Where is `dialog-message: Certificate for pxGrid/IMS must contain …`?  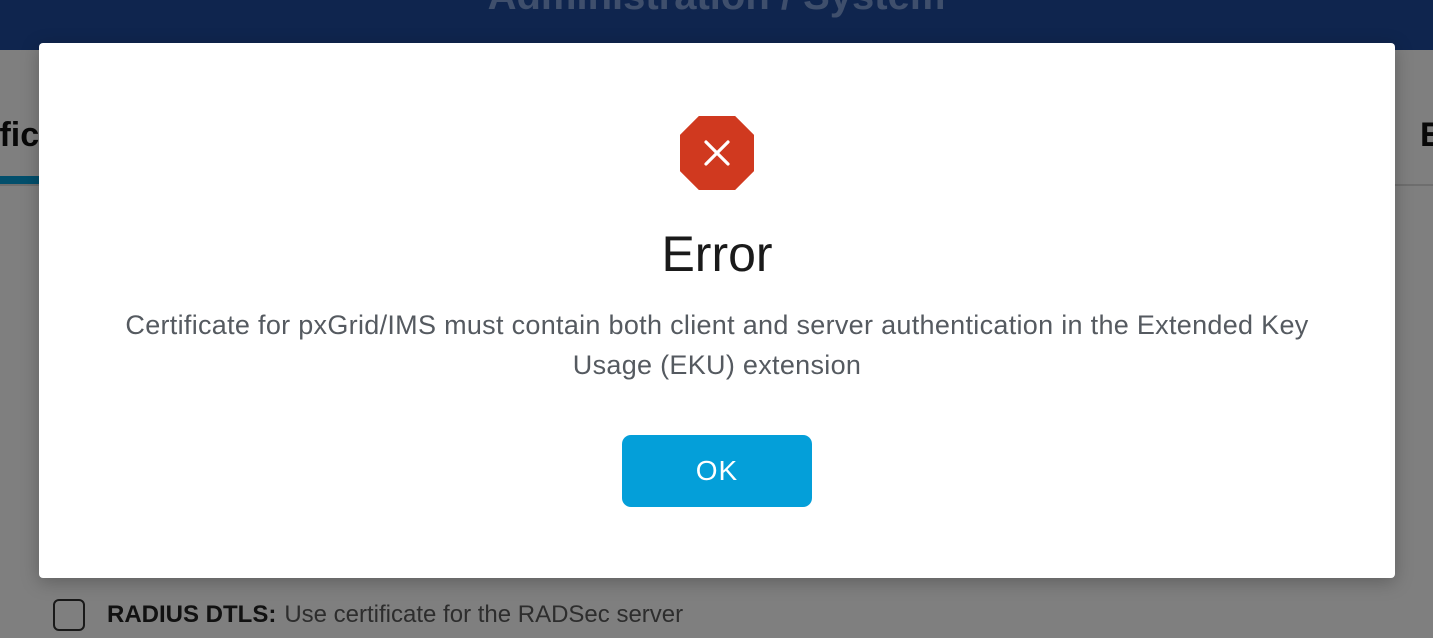
dialog-message: Certificate for pxGrid/IMS must contain … is located at coordinates (717, 345).